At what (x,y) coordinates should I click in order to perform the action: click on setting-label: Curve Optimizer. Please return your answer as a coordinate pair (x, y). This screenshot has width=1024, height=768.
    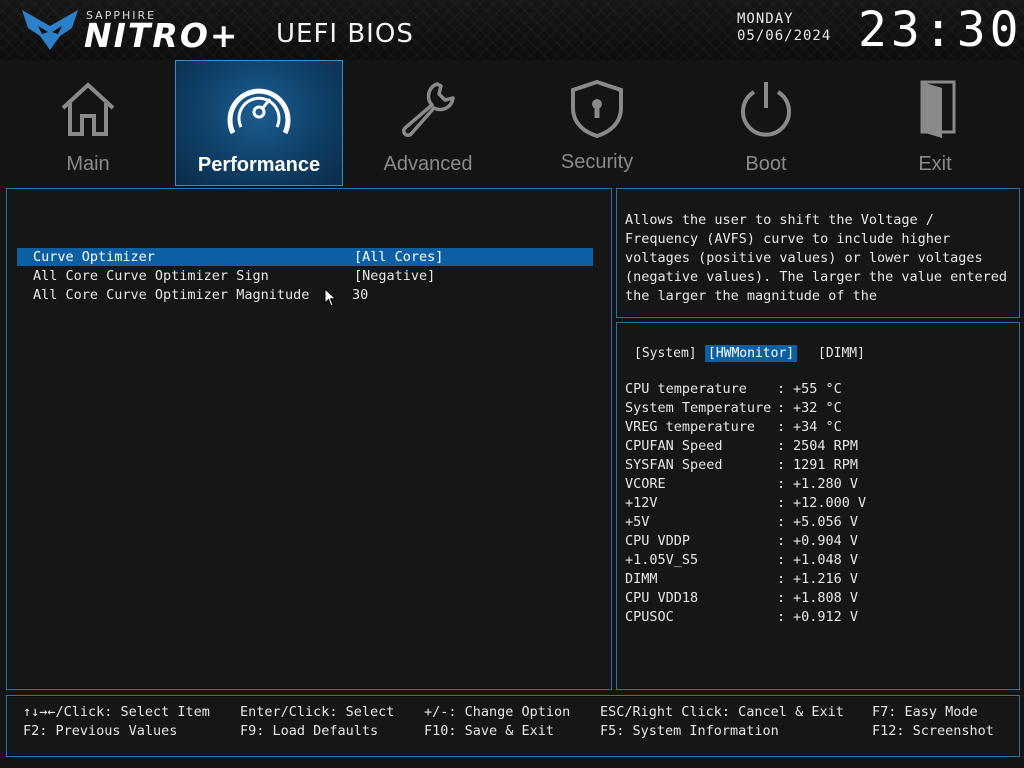
    Looking at the image, I should click on (94, 257).